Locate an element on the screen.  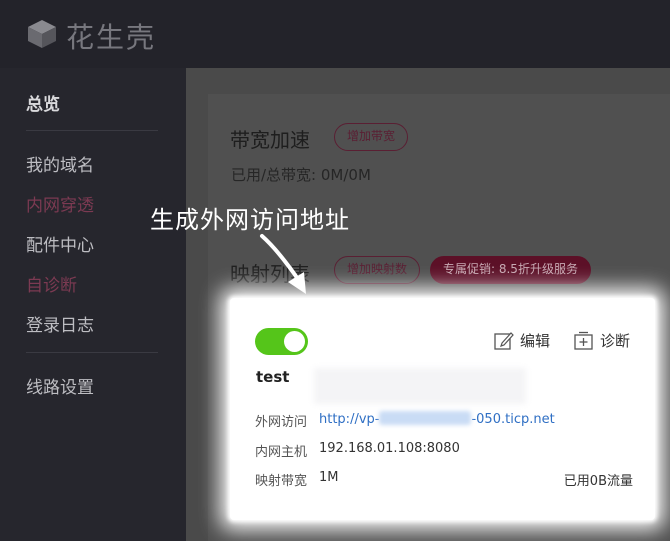
sidebar-item-line-settings: 线路设置 is located at coordinates (60, 385).